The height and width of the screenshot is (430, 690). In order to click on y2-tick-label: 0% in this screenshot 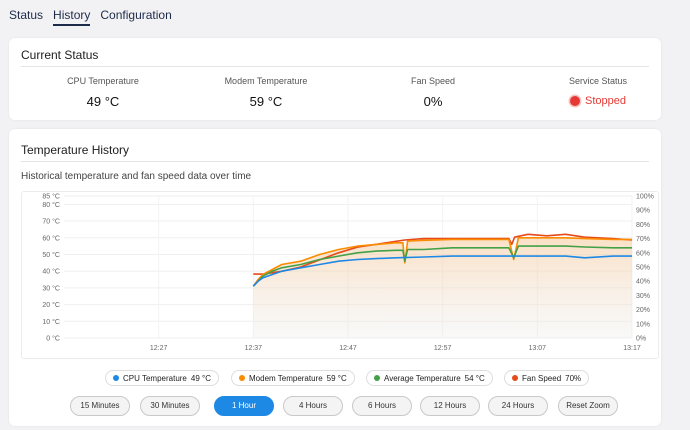, I will do `click(641, 339)`.